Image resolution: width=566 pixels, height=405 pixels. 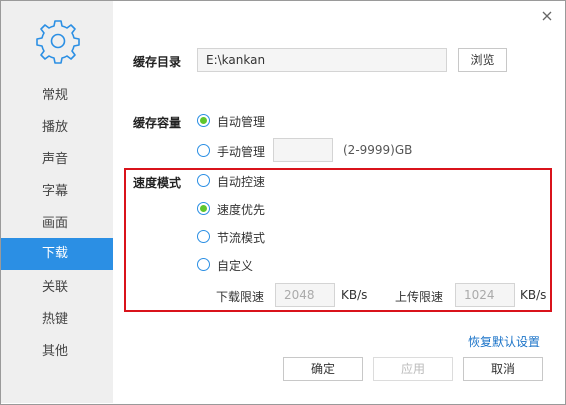 I want to click on sidebar-item-sound: 声音, so click(x=57, y=160).